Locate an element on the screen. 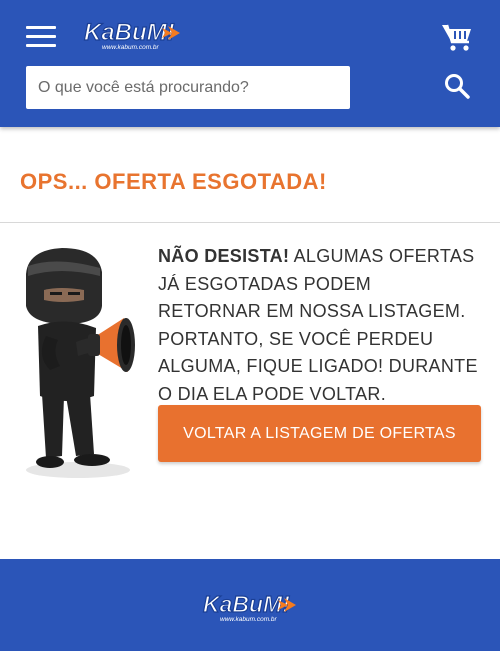 Image resolution: width=500 pixels, height=651 pixels. ninja-mascot-icon is located at coordinates (80, 363).